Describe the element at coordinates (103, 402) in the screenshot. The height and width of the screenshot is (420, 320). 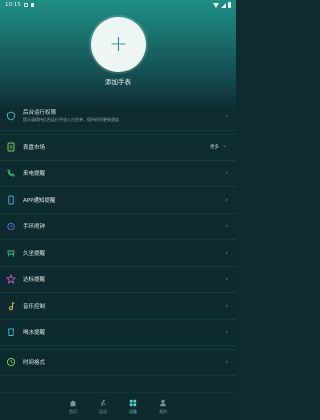
I see `running-icon` at that location.